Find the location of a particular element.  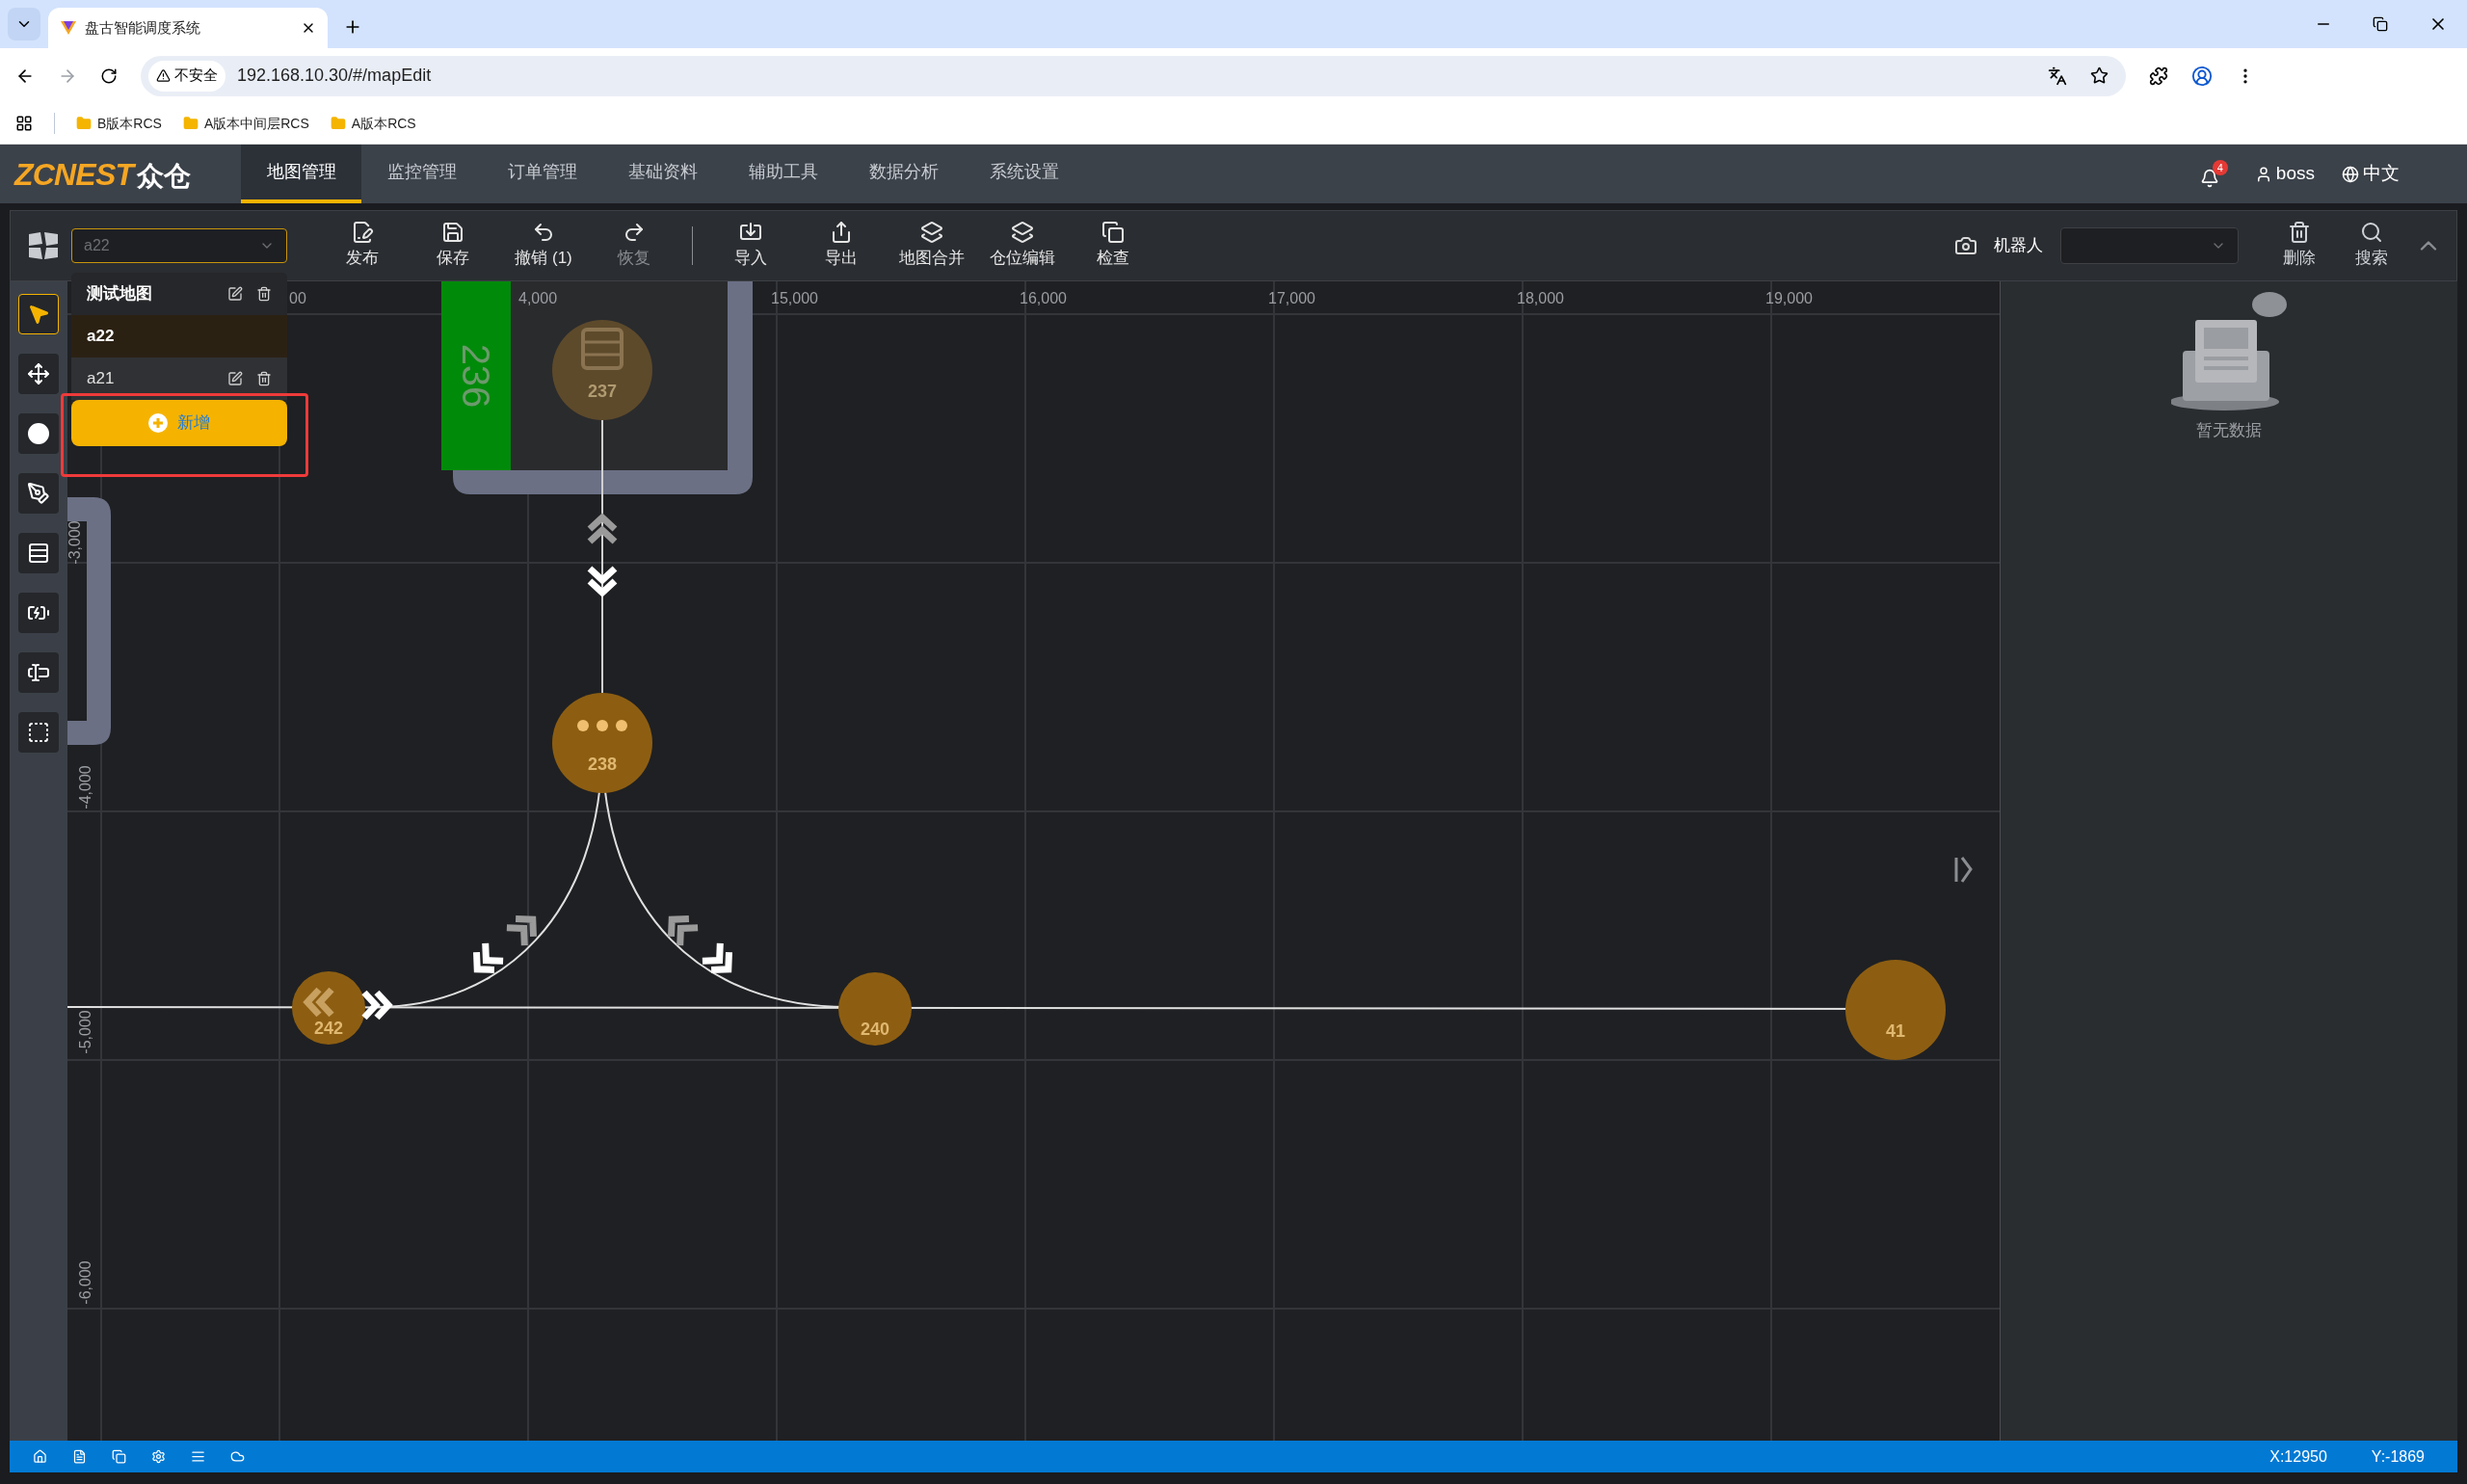

ruler-label: -5,000 is located at coordinates (85, 1032).